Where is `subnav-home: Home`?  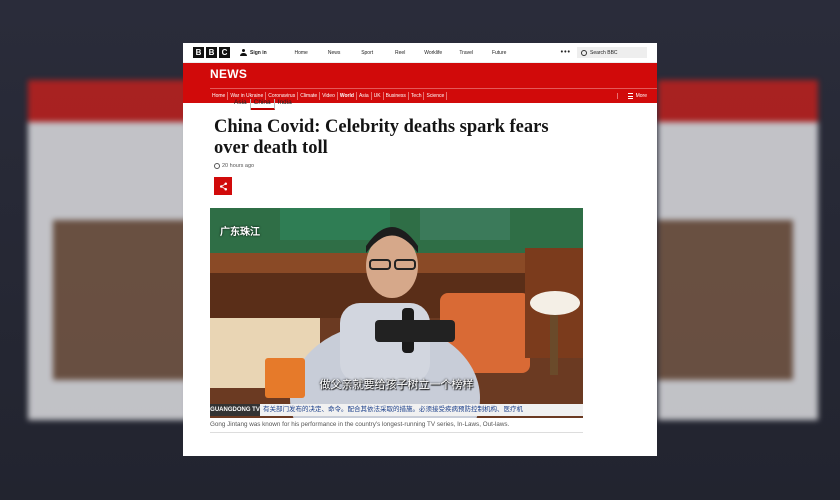 subnav-home: Home is located at coordinates (219, 96).